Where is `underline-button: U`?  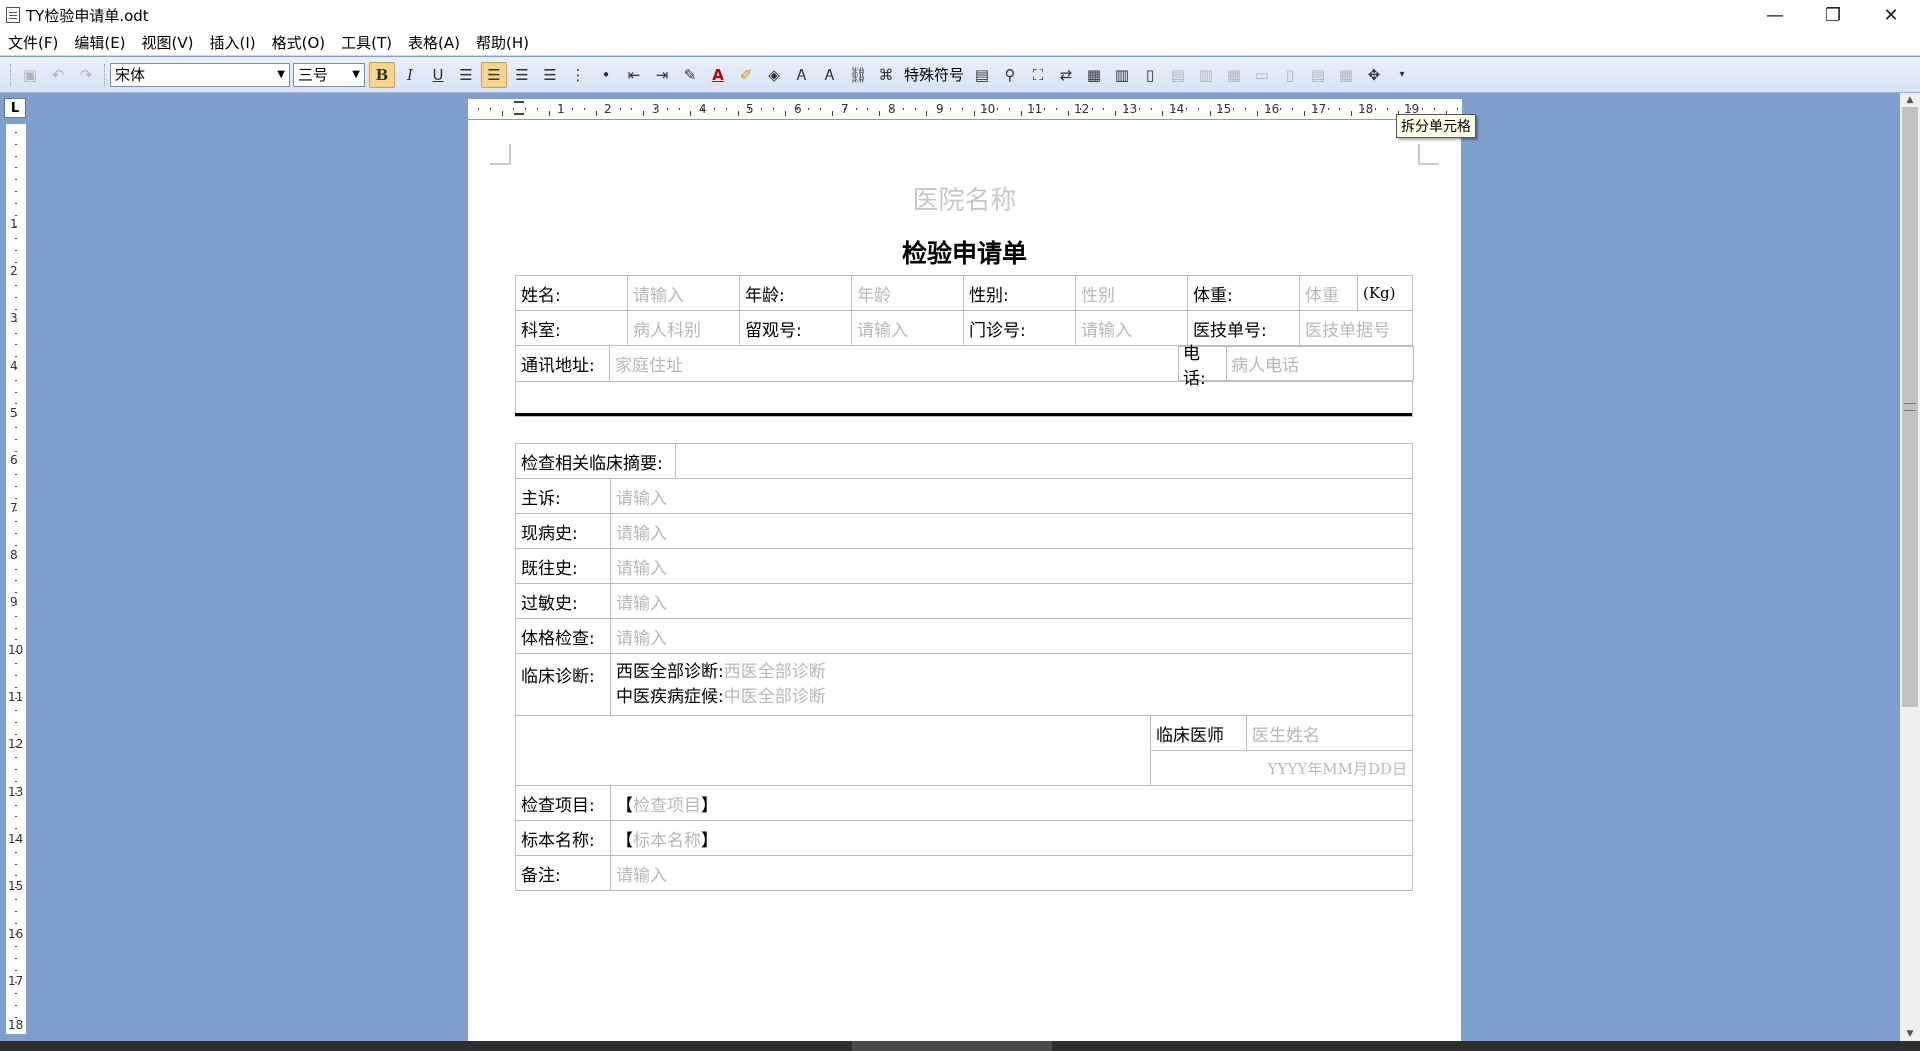
underline-button: U is located at coordinates (438, 75).